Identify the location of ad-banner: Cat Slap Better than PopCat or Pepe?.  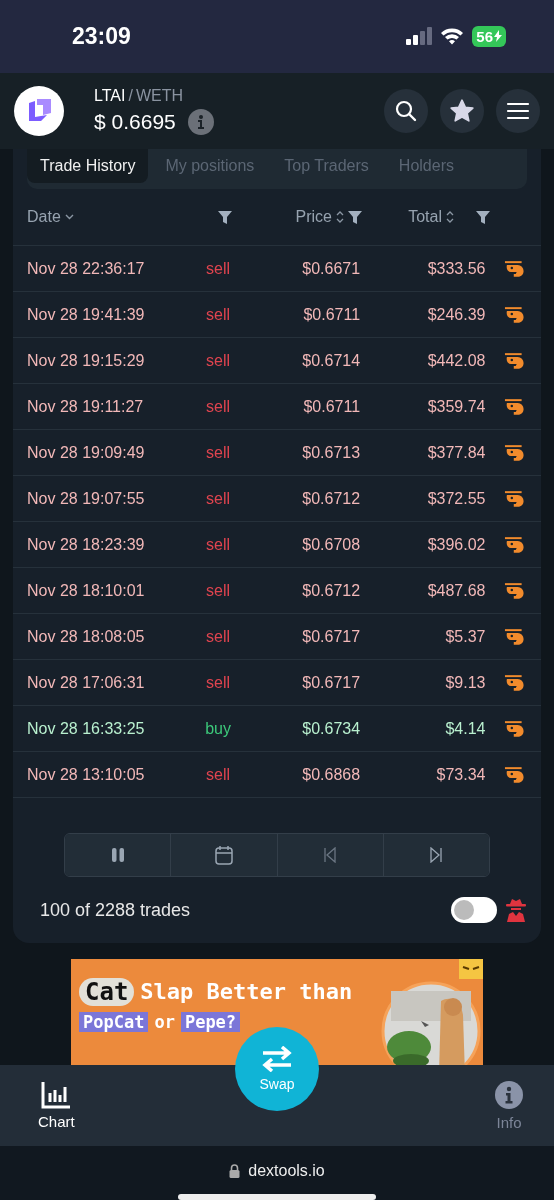
(277, 1012).